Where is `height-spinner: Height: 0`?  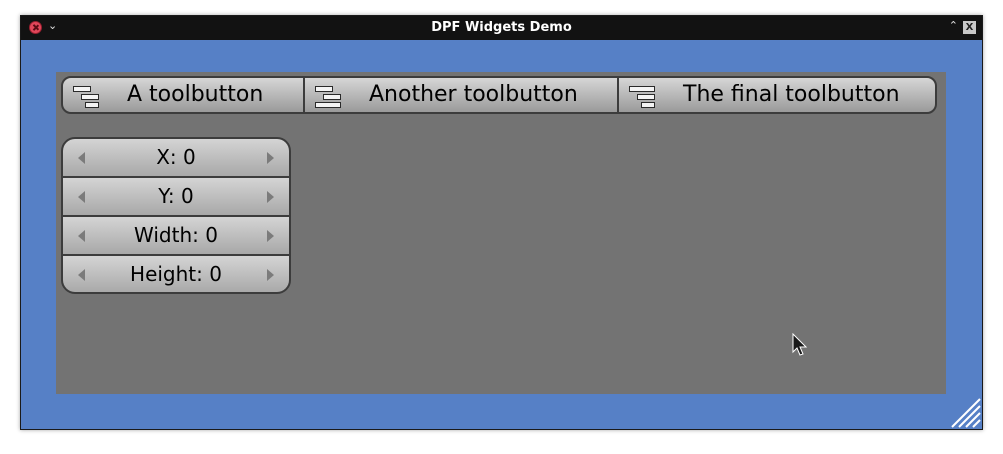
height-spinner: Height: 0 is located at coordinates (176, 274).